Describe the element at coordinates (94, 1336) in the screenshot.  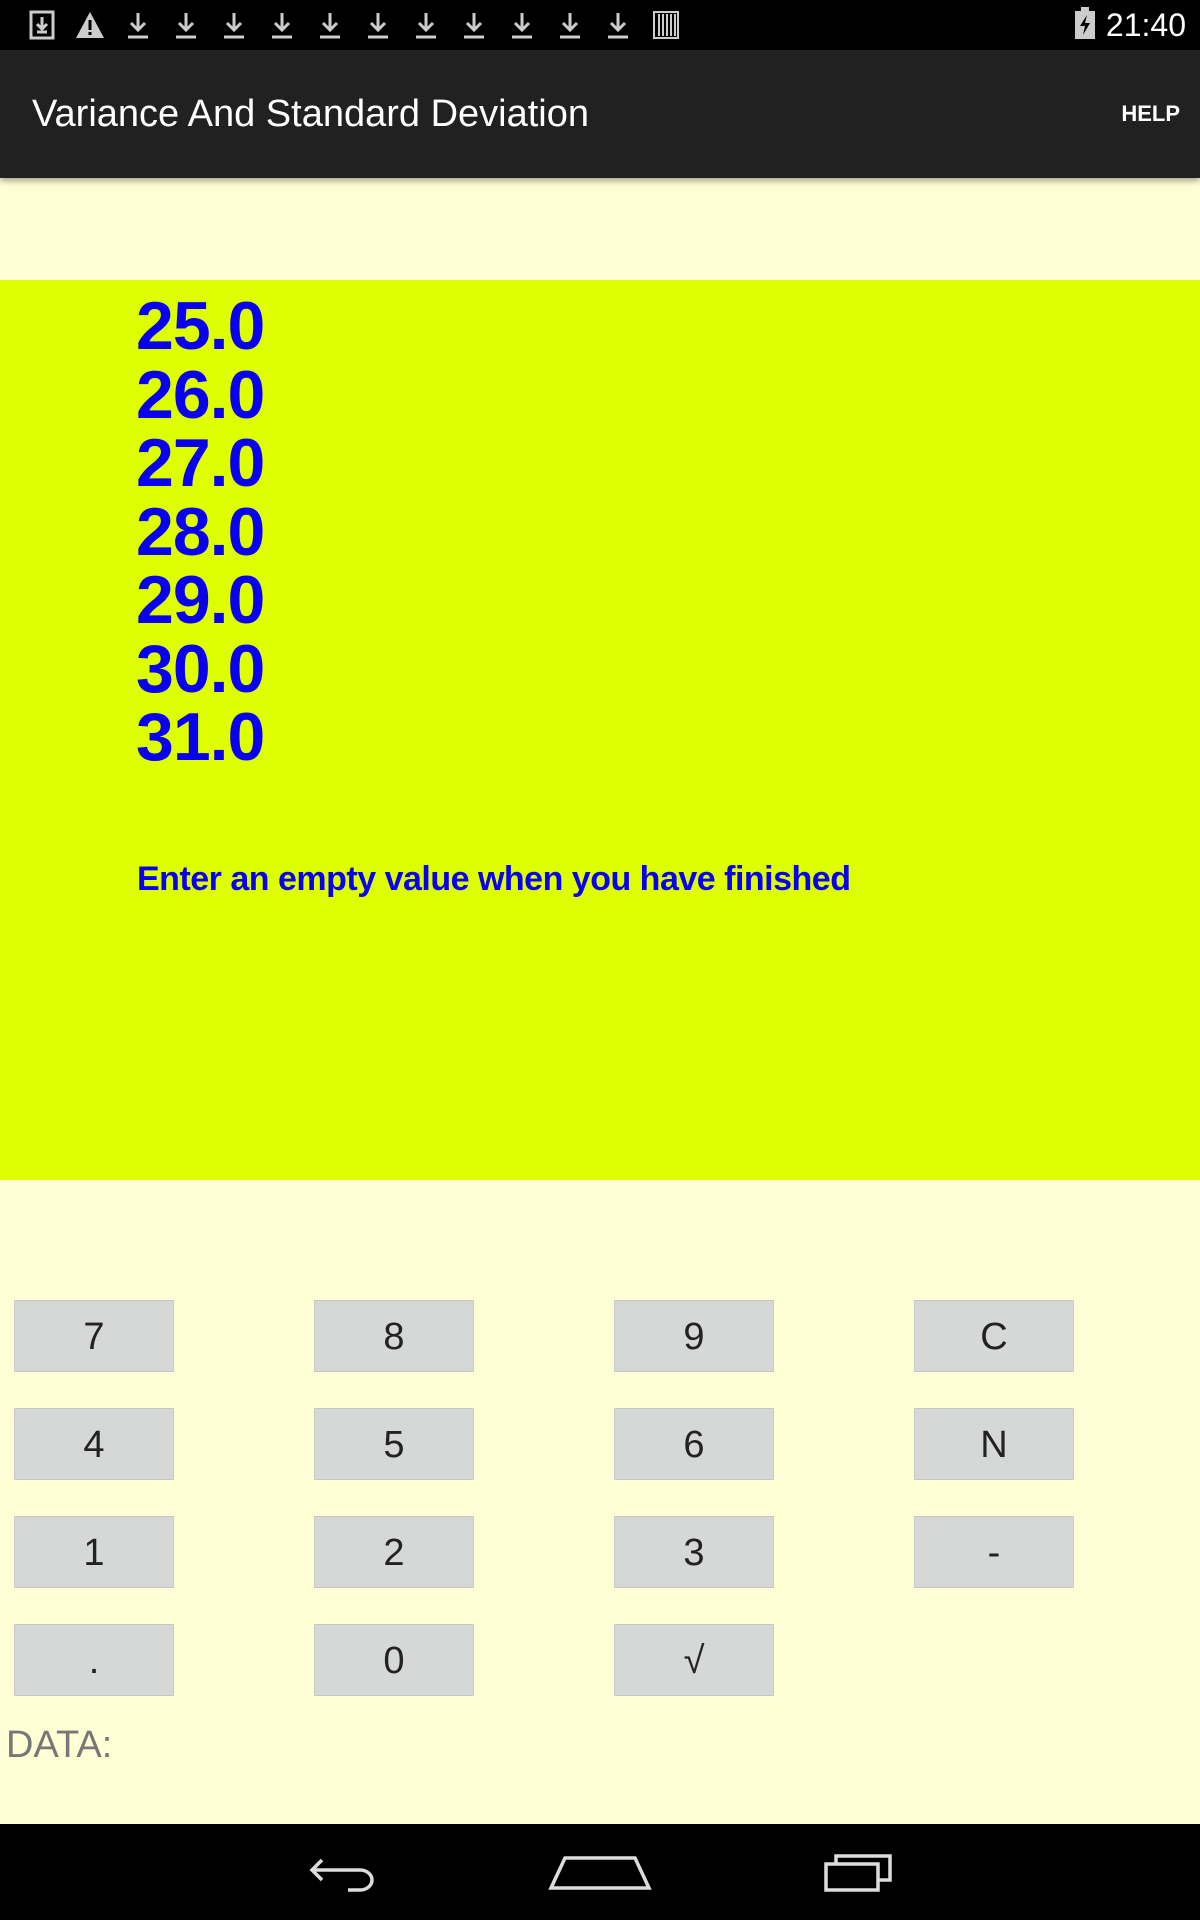
I see `key-7: 7` at that location.